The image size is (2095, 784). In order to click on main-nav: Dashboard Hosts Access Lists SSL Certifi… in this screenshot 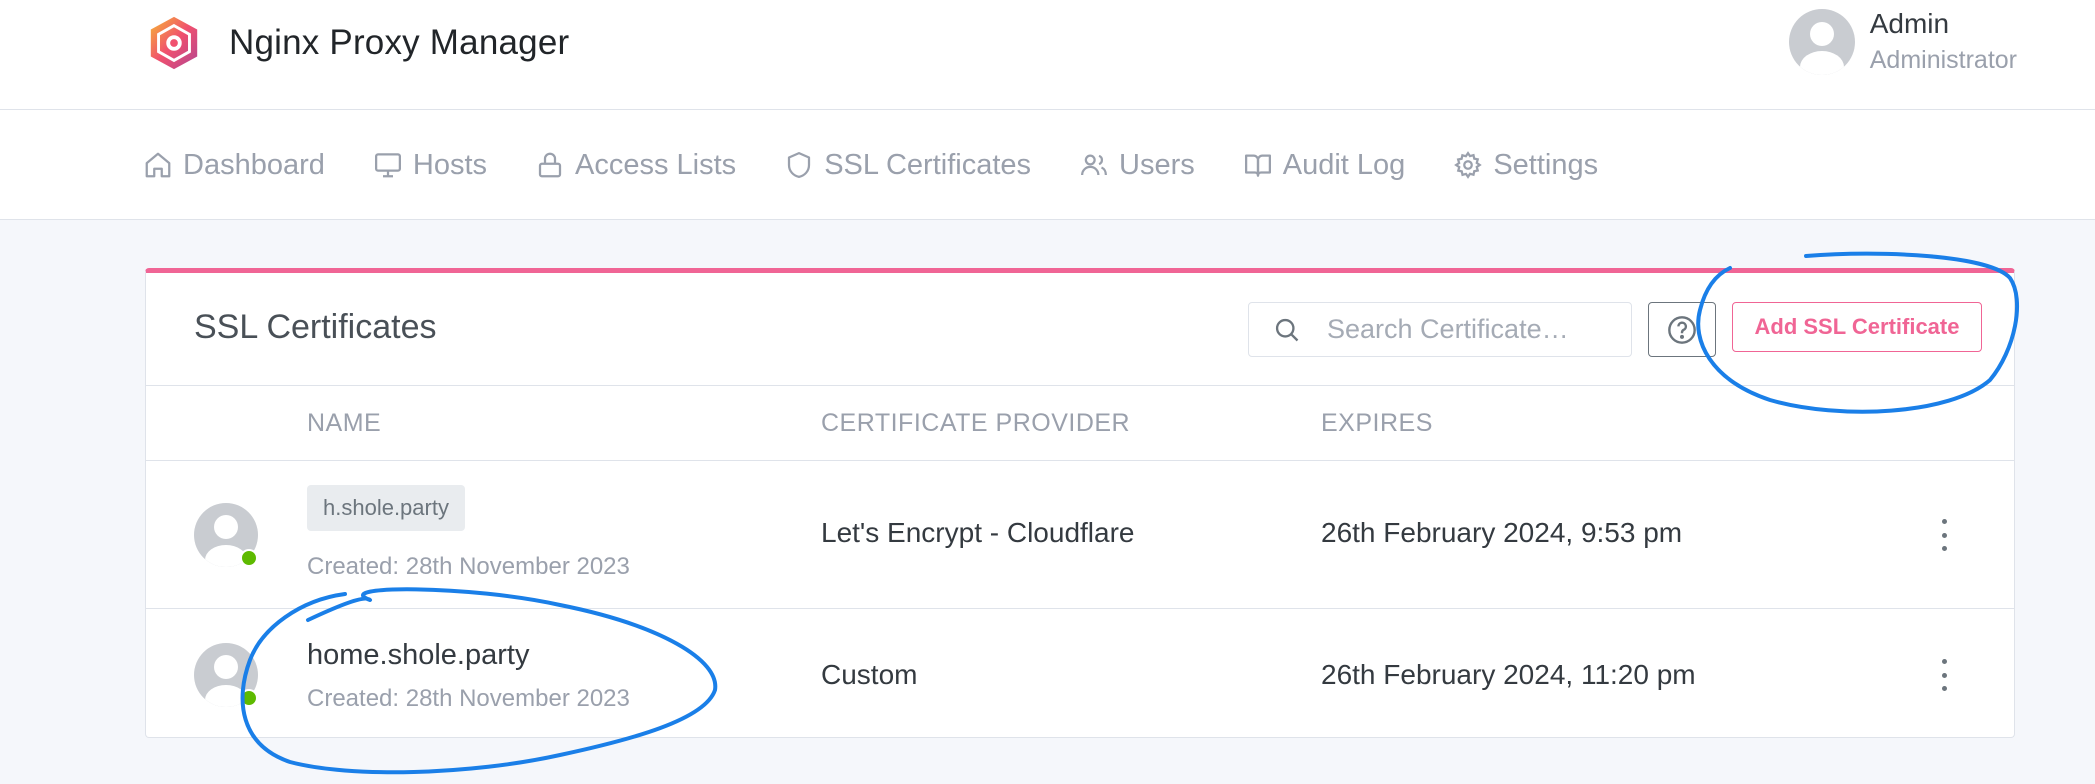, I will do `click(1047, 165)`.